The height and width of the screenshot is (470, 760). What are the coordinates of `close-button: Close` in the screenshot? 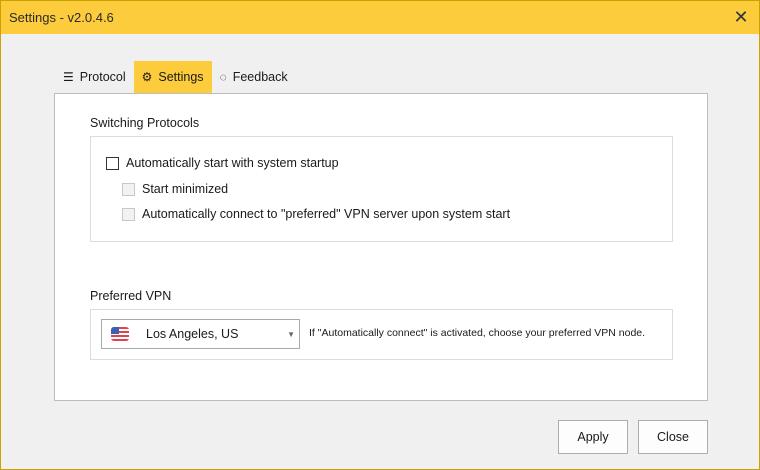 It's located at (673, 437).